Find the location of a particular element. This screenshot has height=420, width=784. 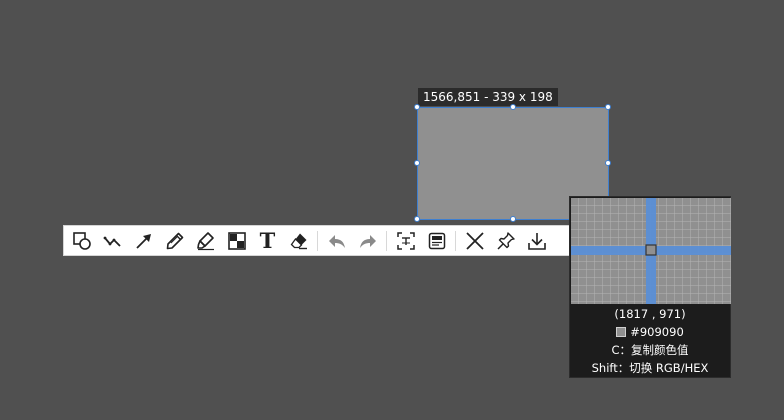

gif-icon is located at coordinates (436, 240).